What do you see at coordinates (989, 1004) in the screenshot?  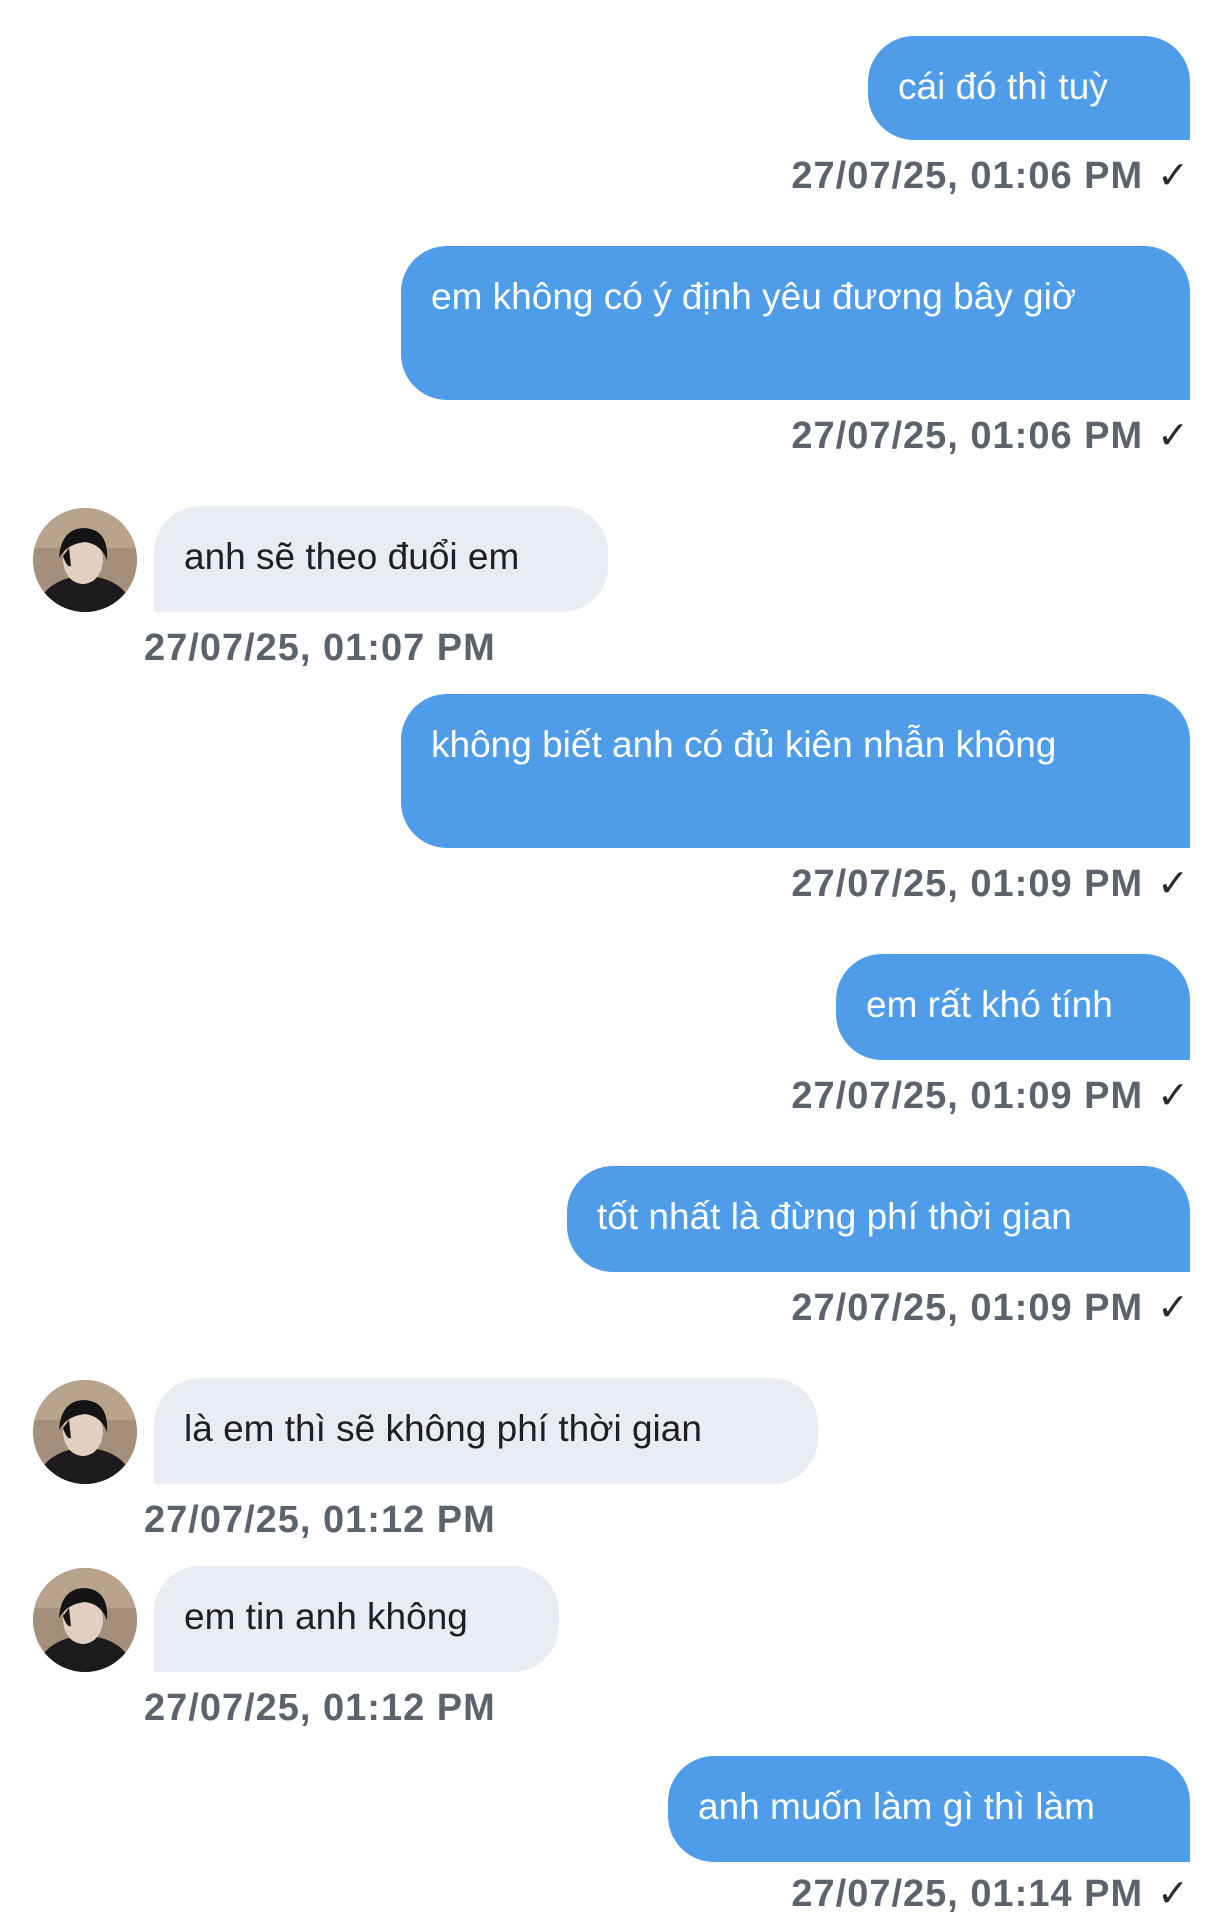 I see `message-text: em rất khó tính` at bounding box center [989, 1004].